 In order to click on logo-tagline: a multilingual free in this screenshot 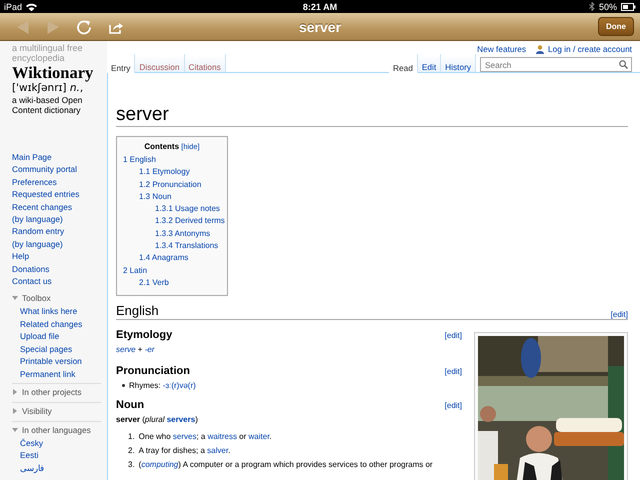, I will do `click(48, 48)`.